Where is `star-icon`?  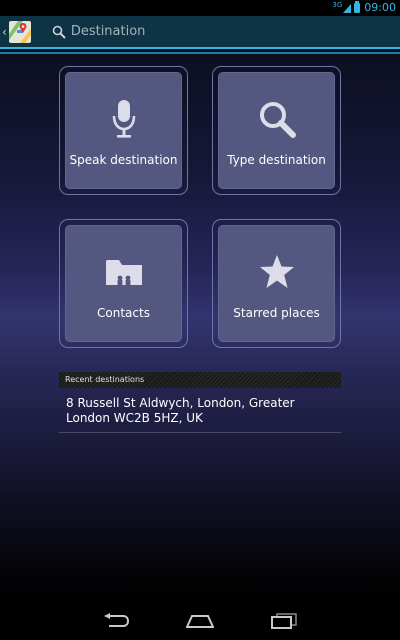 star-icon is located at coordinates (276, 271).